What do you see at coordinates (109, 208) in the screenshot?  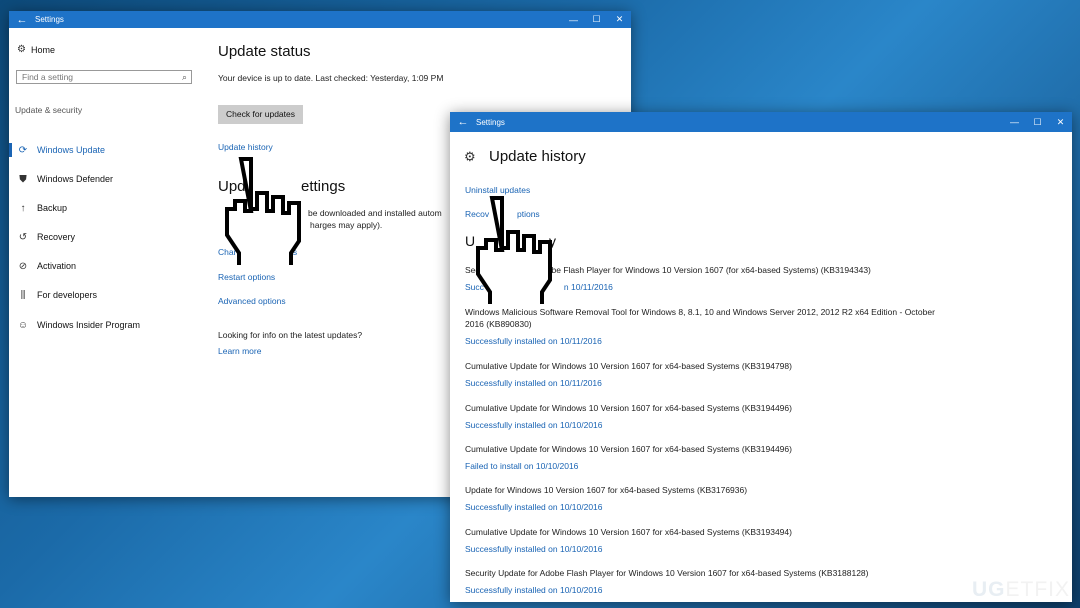 I see `sidebar-item-backup: ↑ Backup` at bounding box center [109, 208].